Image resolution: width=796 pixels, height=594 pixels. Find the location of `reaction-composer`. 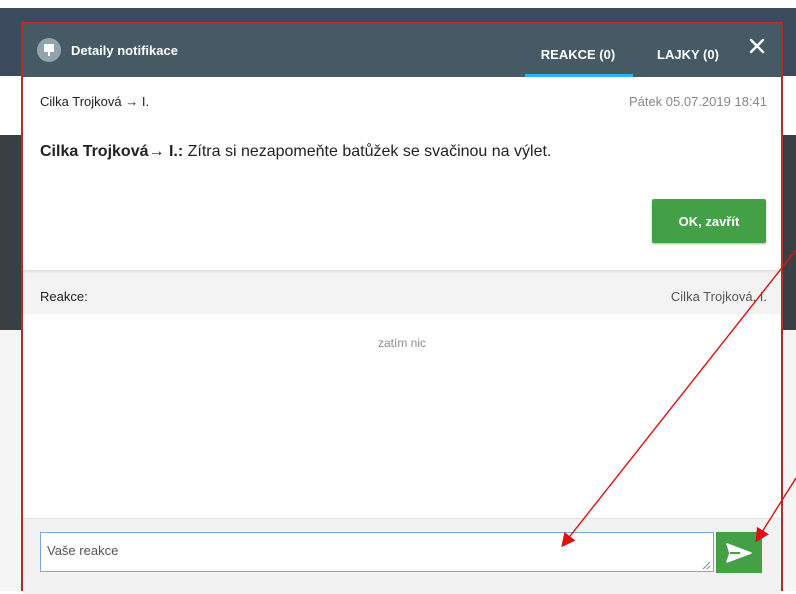

reaction-composer is located at coordinates (402, 556).